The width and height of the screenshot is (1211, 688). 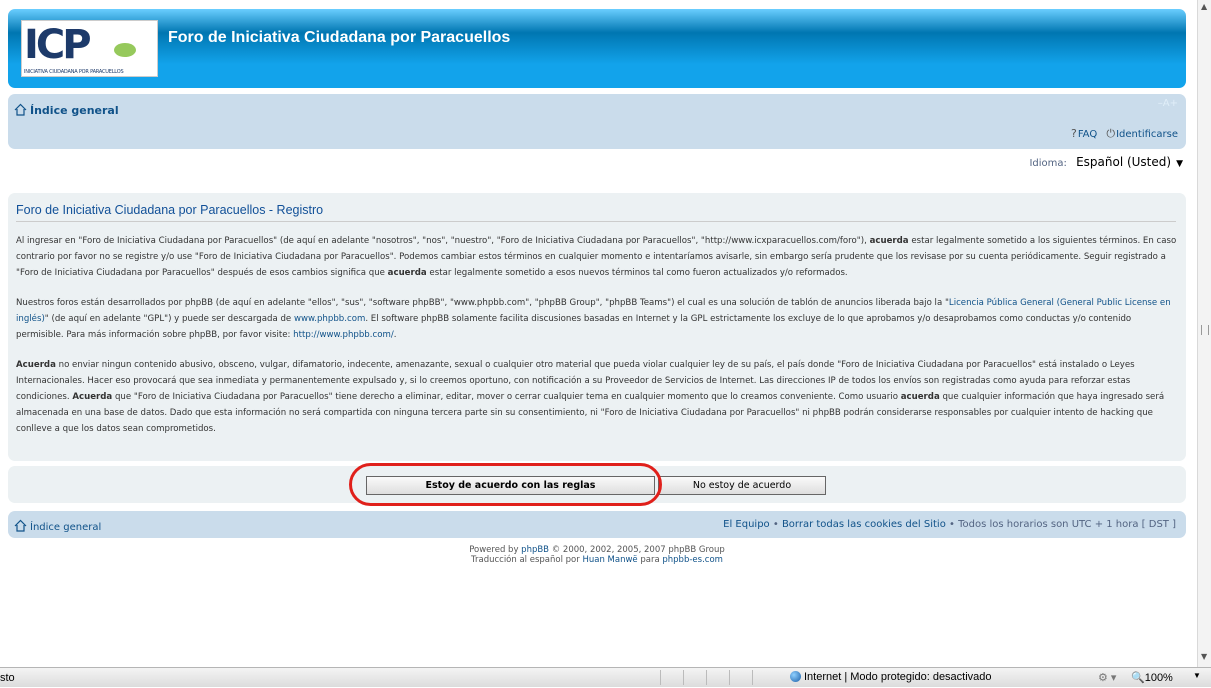 What do you see at coordinates (125, 50) in the screenshot?
I see `logo-swirl-icon` at bounding box center [125, 50].